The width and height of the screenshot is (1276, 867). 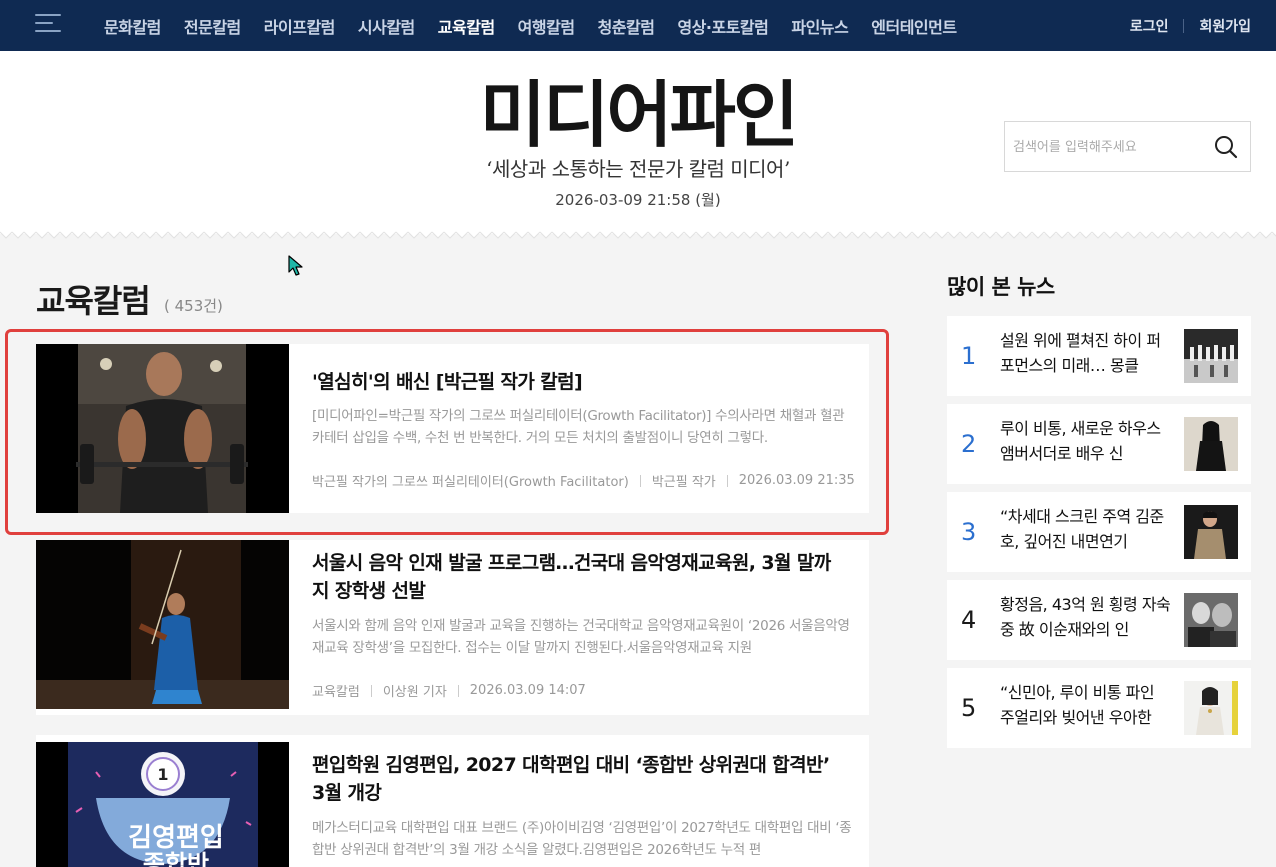 I want to click on auth-links: 로그인 회원가입, so click(x=1190, y=25).